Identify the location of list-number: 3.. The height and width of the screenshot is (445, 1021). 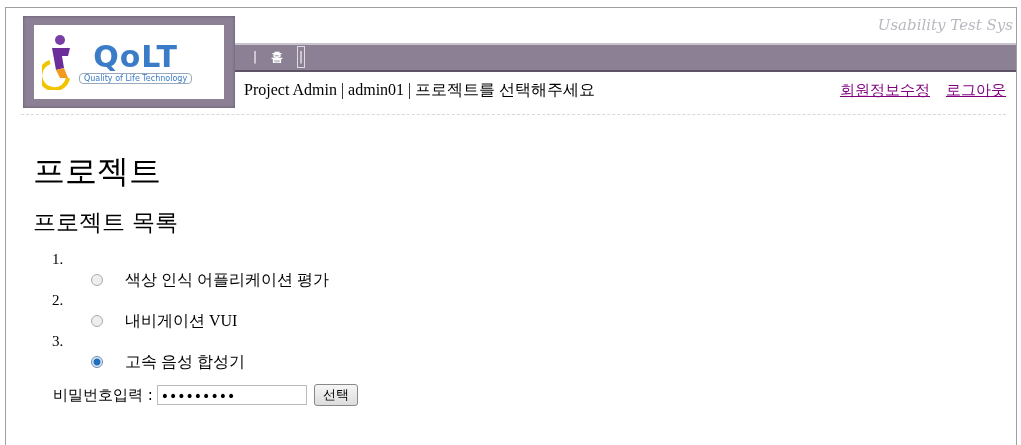
(58, 341).